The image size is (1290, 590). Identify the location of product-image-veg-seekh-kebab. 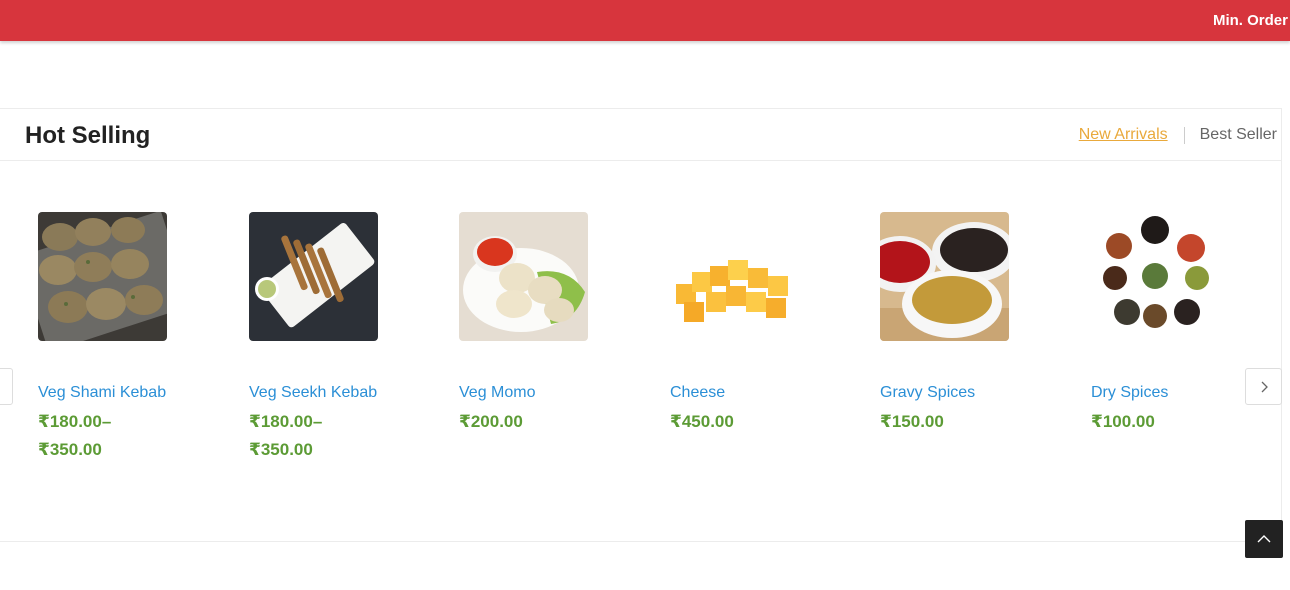
(313, 276).